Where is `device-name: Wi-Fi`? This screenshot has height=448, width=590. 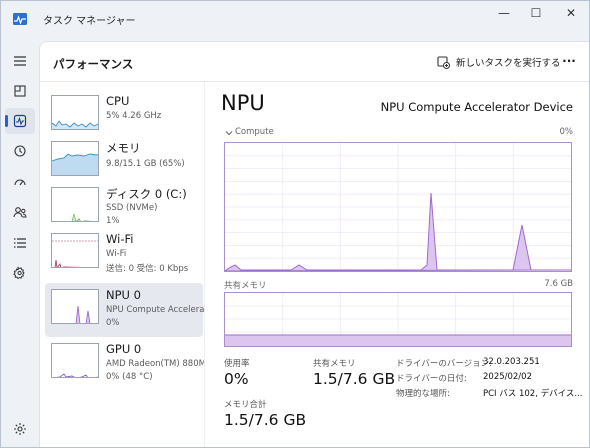
device-name: Wi-Fi is located at coordinates (120, 239).